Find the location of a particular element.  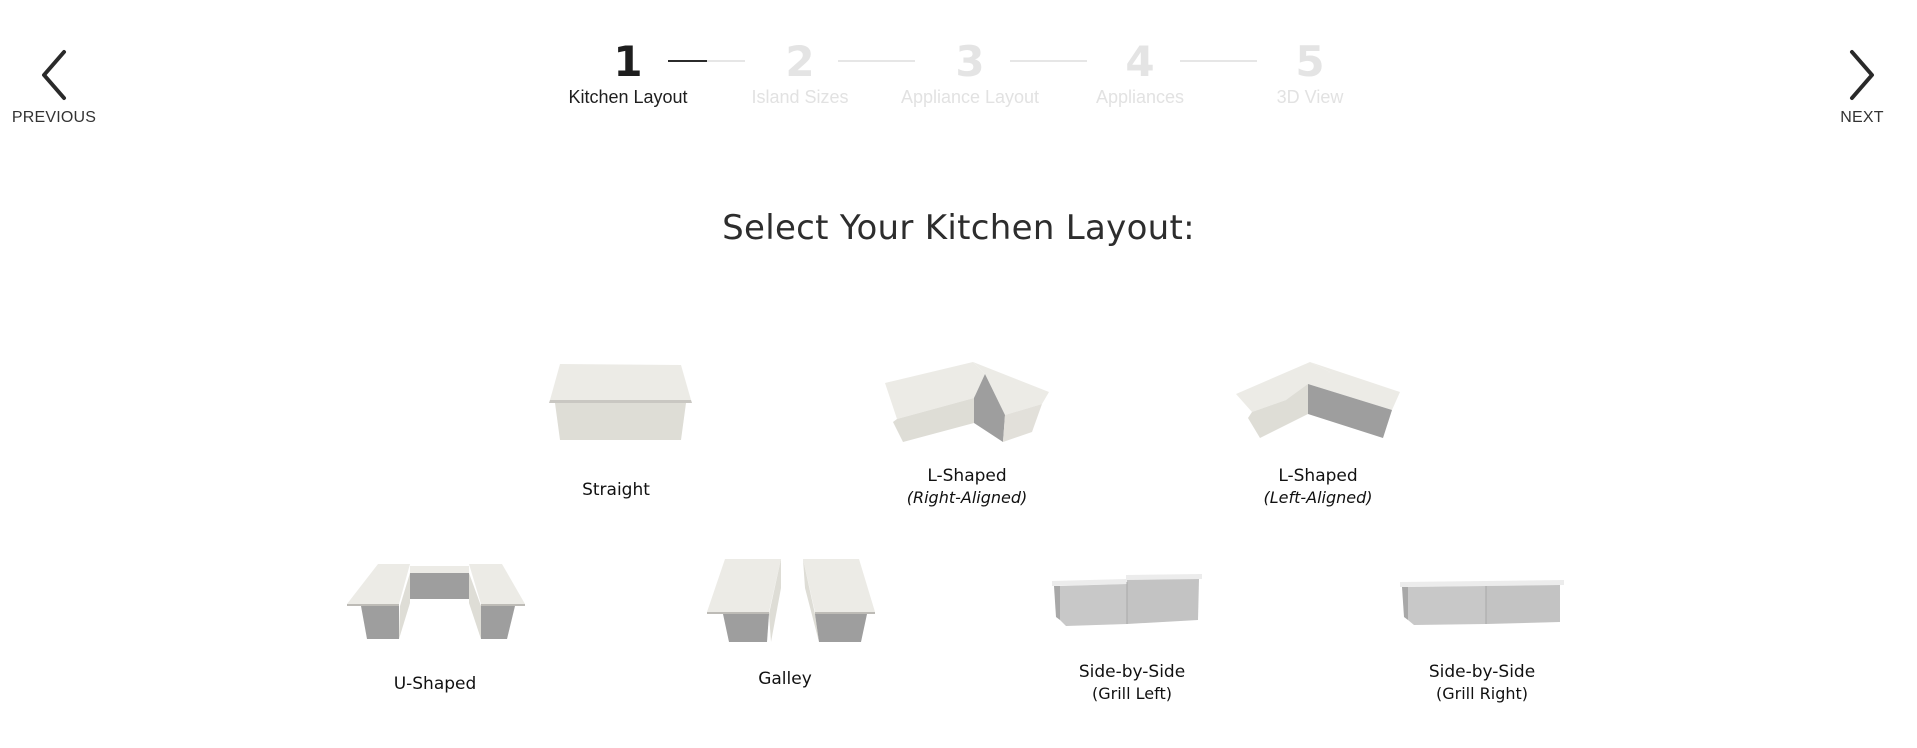

layout-option-l-shaped-left: L-Shaped (Left-Aligned) is located at coordinates (1318, 435).